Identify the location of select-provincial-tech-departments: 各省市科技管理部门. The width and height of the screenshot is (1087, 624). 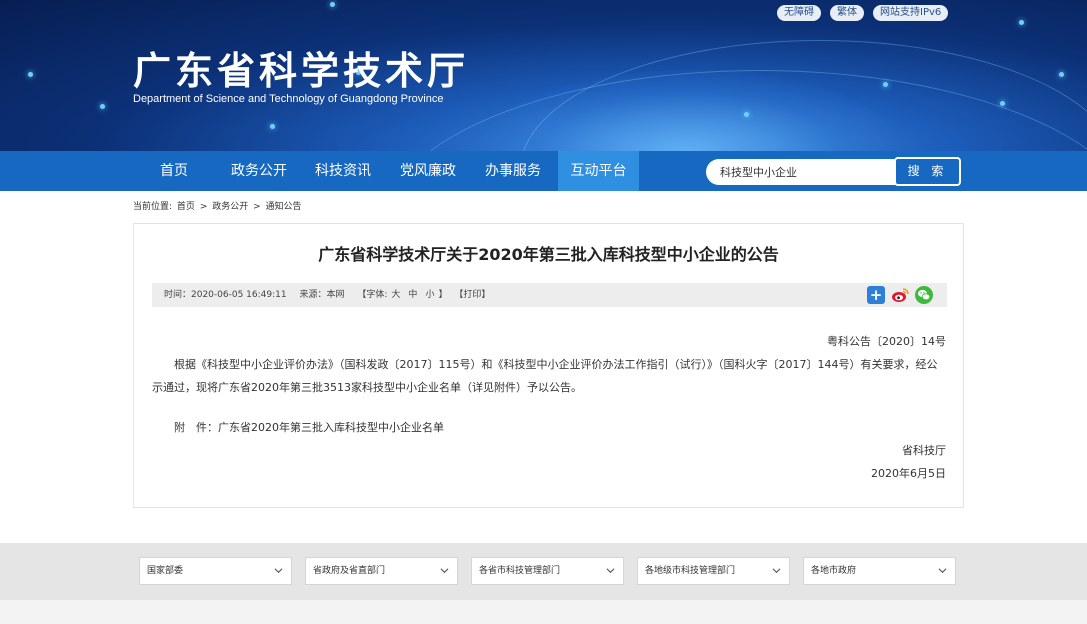
(547, 571).